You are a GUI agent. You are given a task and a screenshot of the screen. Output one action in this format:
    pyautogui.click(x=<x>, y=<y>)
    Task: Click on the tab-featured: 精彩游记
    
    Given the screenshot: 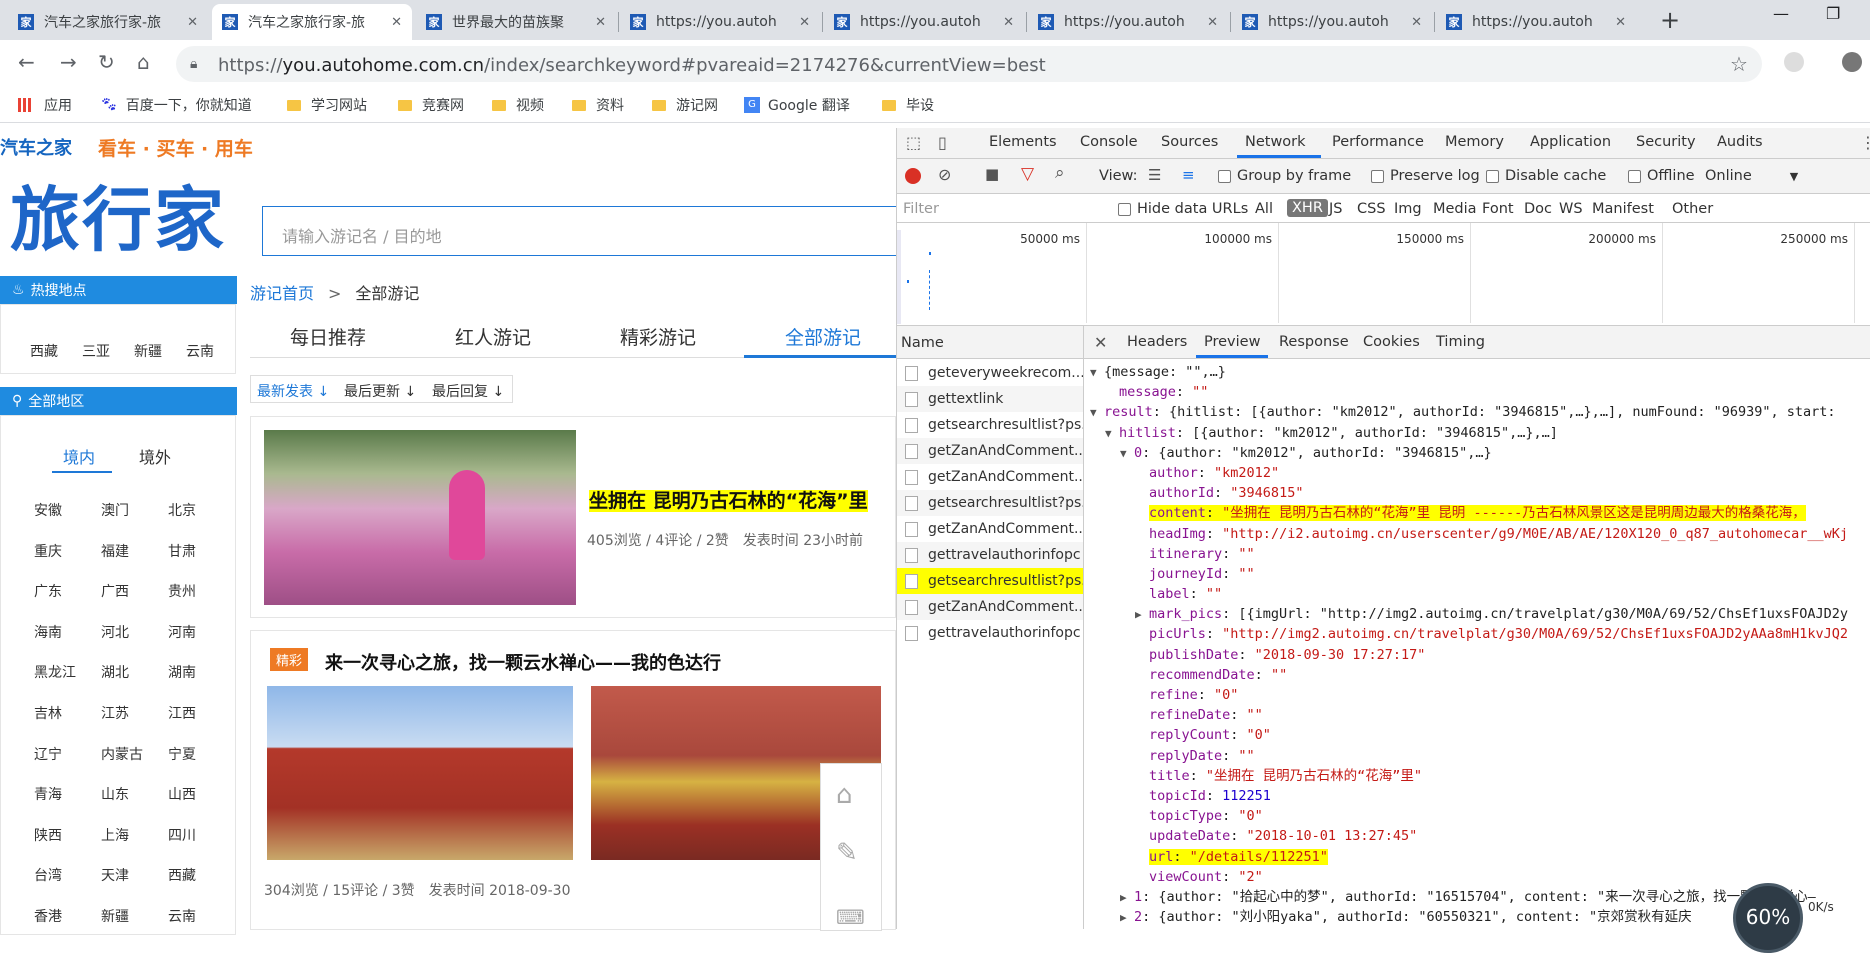 What is the action you would take?
    pyautogui.click(x=658, y=336)
    